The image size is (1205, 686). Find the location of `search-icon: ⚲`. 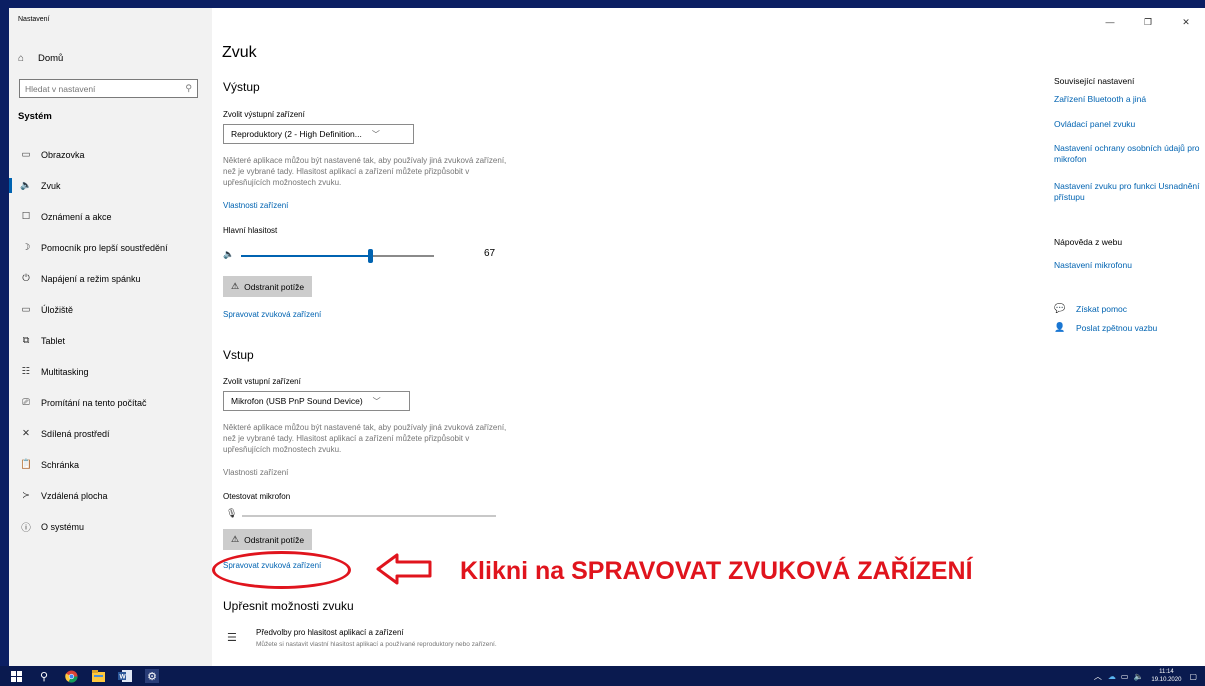

search-icon: ⚲ is located at coordinates (188, 88).